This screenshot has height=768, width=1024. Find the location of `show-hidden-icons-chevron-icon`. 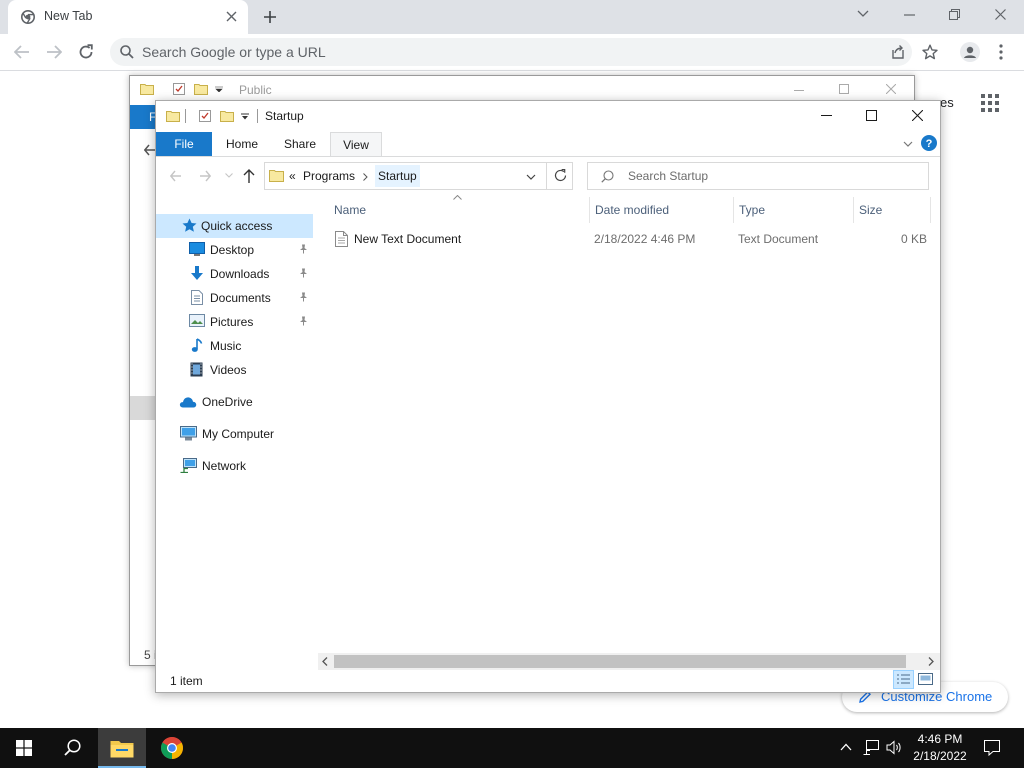

show-hidden-icons-chevron-icon is located at coordinates (846, 747).